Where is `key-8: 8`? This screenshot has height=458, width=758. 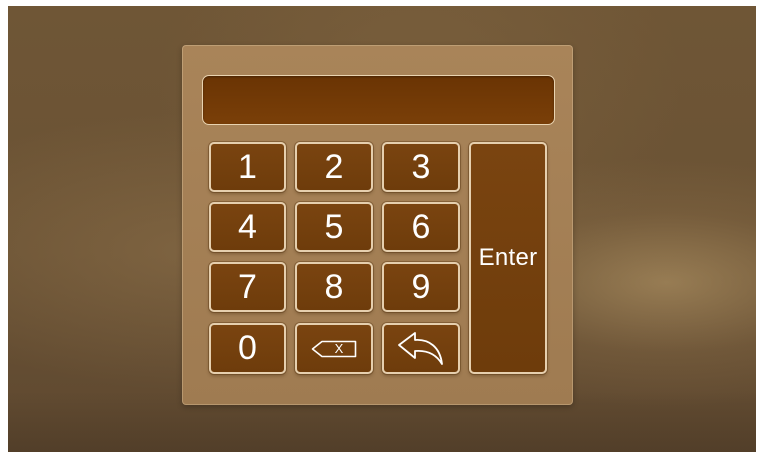
key-8: 8 is located at coordinates (334, 287).